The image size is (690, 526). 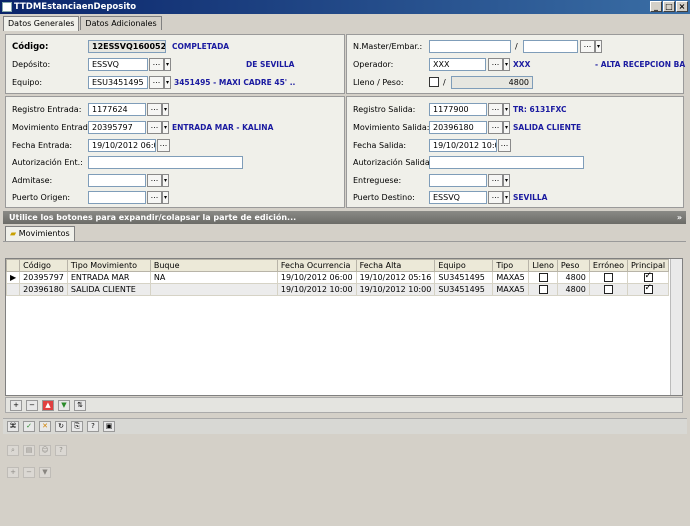 I want to click on cell-tipo-movimiento: ENTRADA MAR, so click(x=108, y=277).